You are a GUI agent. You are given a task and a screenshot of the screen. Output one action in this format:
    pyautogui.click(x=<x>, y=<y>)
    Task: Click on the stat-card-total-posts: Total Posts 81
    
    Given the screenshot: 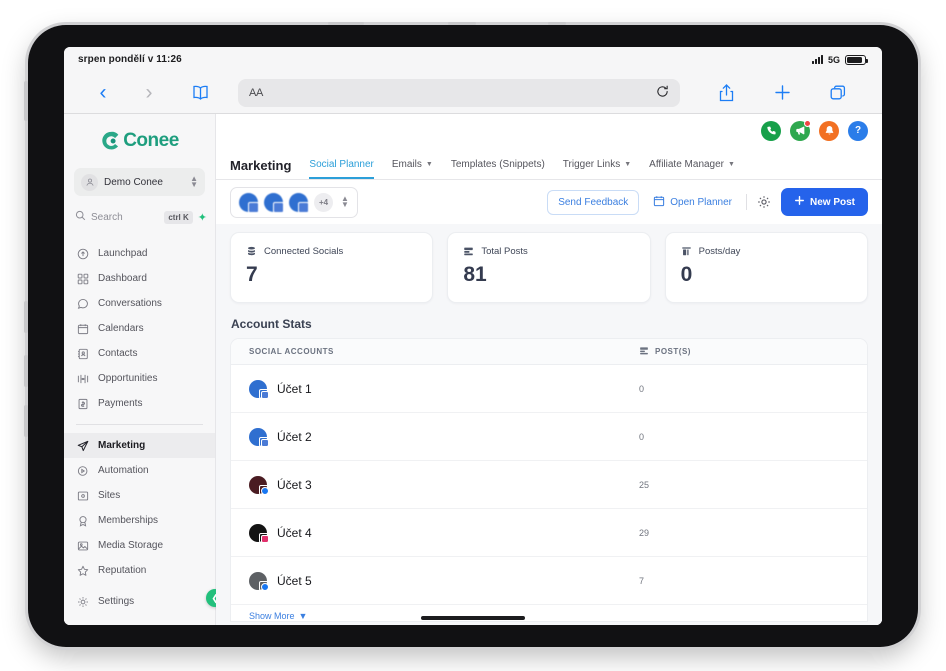 What is the action you would take?
    pyautogui.click(x=549, y=267)
    